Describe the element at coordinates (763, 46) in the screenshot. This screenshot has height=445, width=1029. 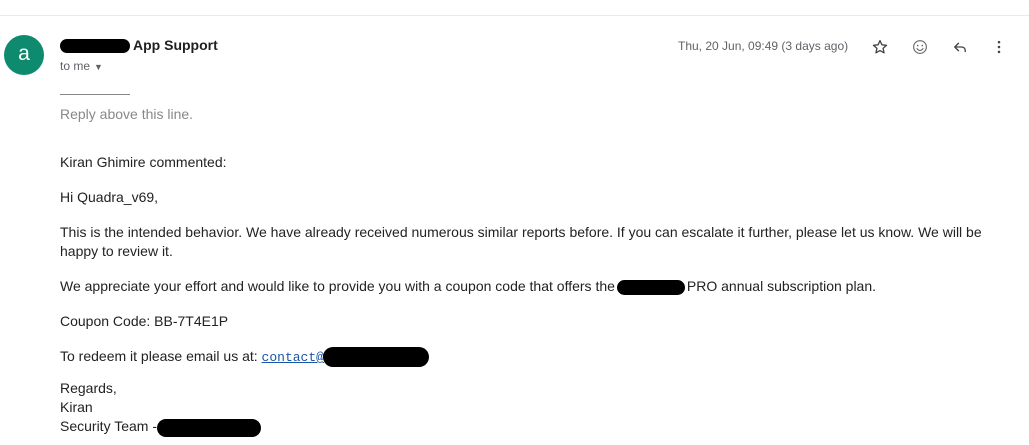
I see `email-date: Thu, 20 Jun, 09:49 (3 days ago)` at that location.